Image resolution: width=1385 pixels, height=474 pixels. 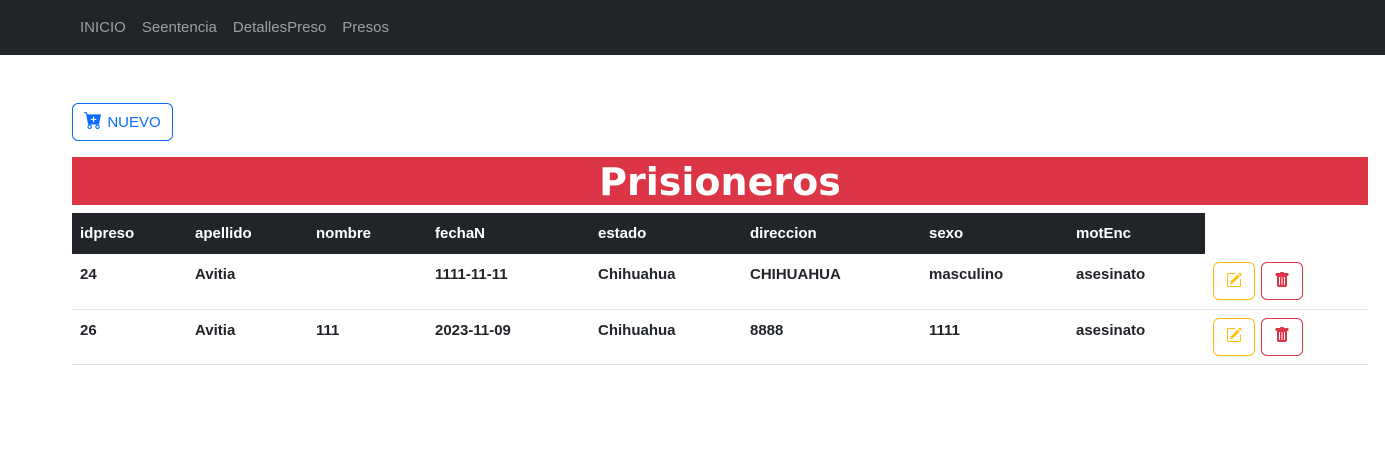 What do you see at coordinates (994, 233) in the screenshot?
I see `column-header-sexo: sexo` at bounding box center [994, 233].